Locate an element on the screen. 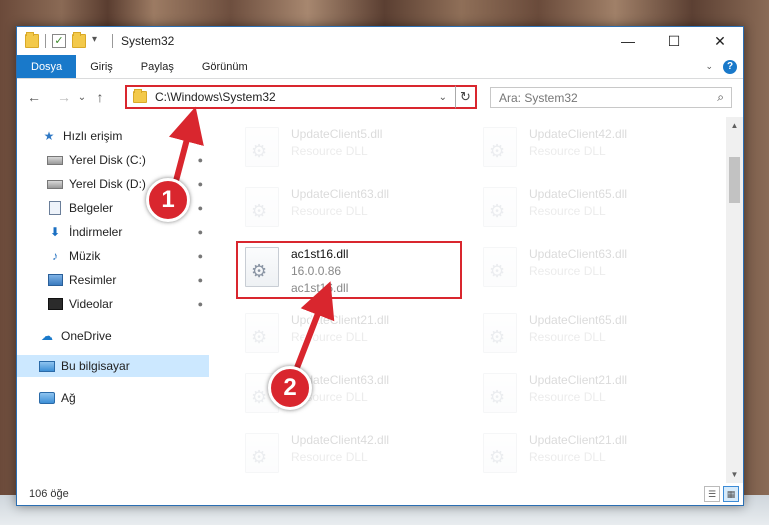 Image resolution: width=769 pixels, height=525 pixels. sidebar-item-network: Ağ is located at coordinates (113, 398).